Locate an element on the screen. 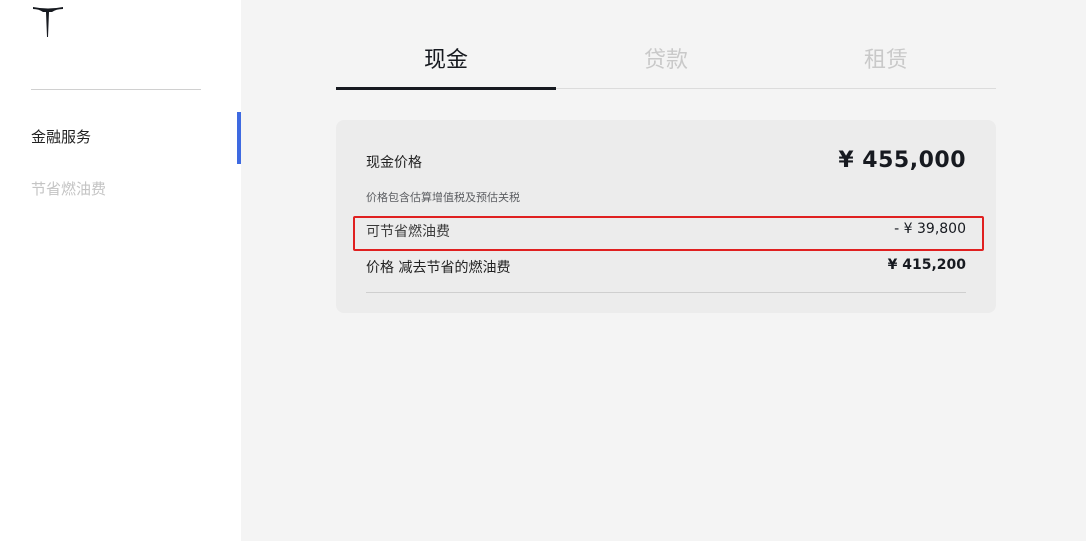 The height and width of the screenshot is (541, 1086). payment-tabs: 现金 贷款 租赁 is located at coordinates (666, 65).